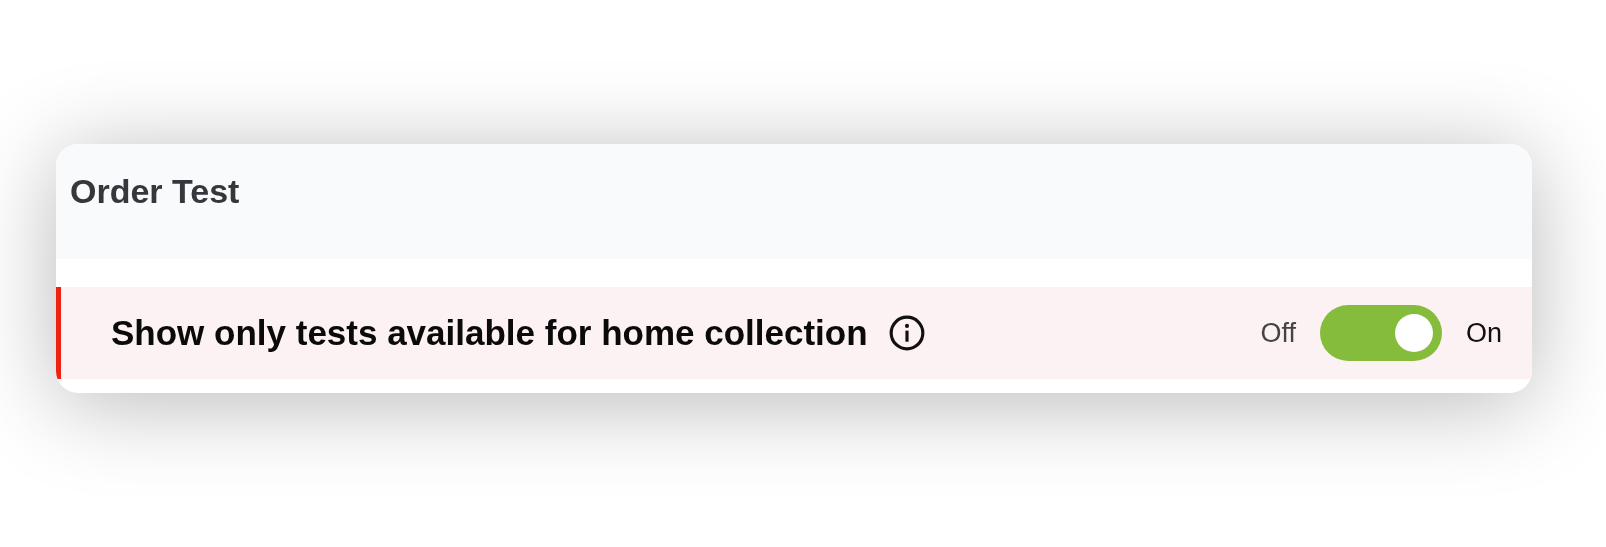 The image size is (1606, 547). I want to click on info-icon, so click(906, 333).